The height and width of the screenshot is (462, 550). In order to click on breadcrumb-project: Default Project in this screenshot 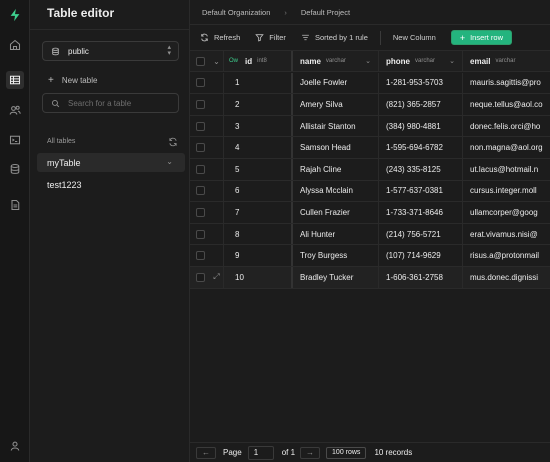, I will do `click(325, 12)`.